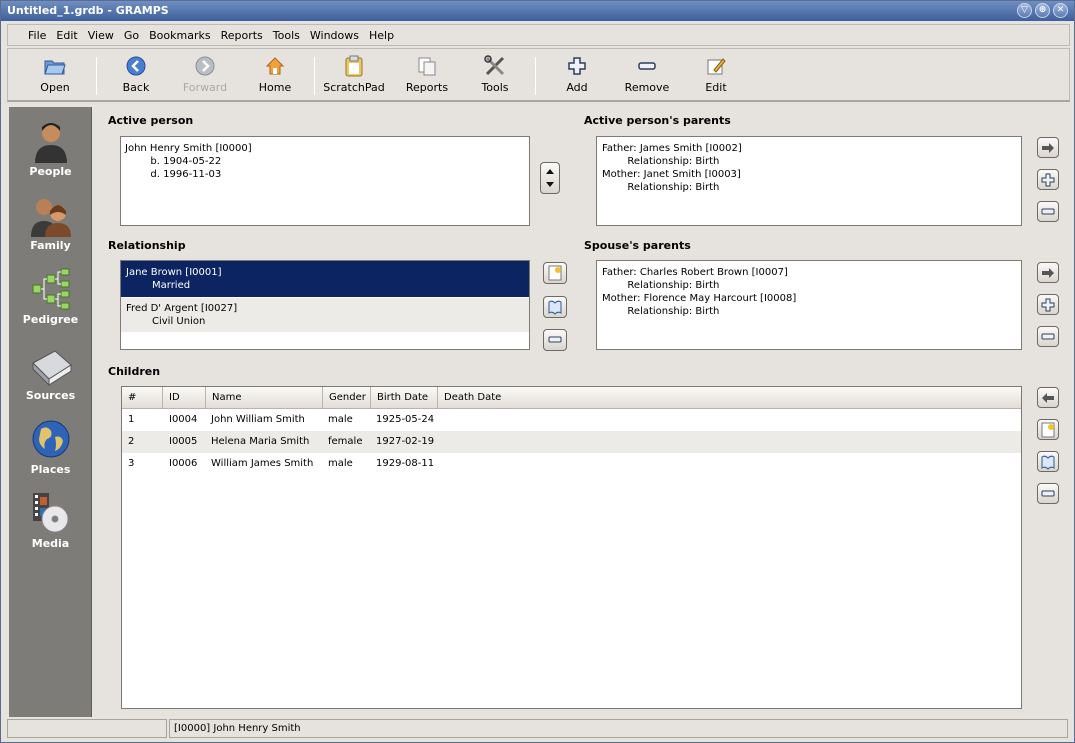 This screenshot has width=1075, height=743. I want to click on spouse-name: Jane Brown [I0001], so click(174, 272).